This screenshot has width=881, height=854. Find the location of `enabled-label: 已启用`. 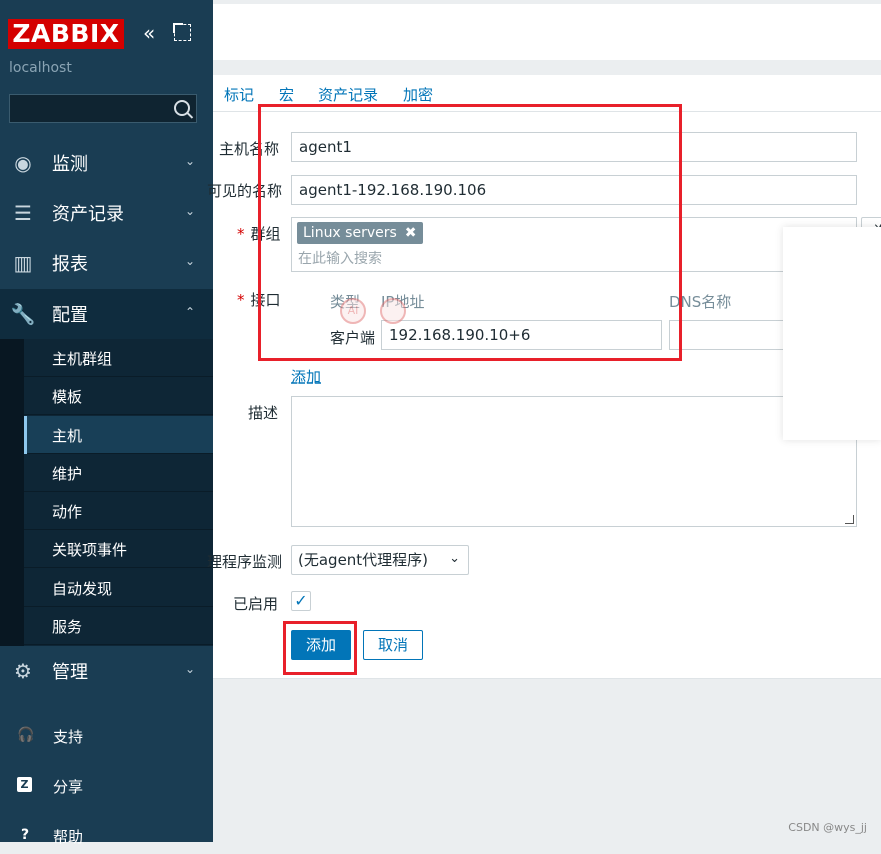

enabled-label: 已启用 is located at coordinates (256, 604).